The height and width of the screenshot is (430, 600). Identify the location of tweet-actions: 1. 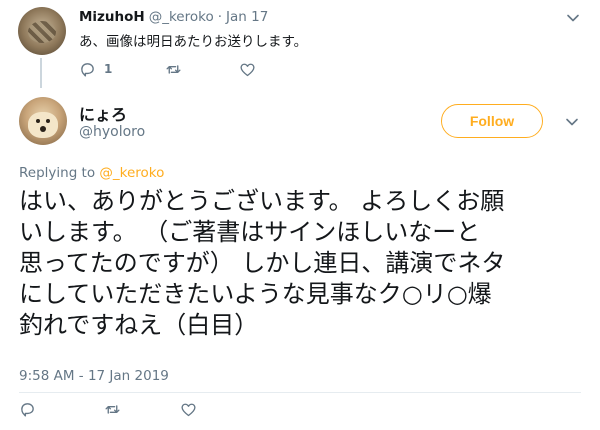
(209, 69).